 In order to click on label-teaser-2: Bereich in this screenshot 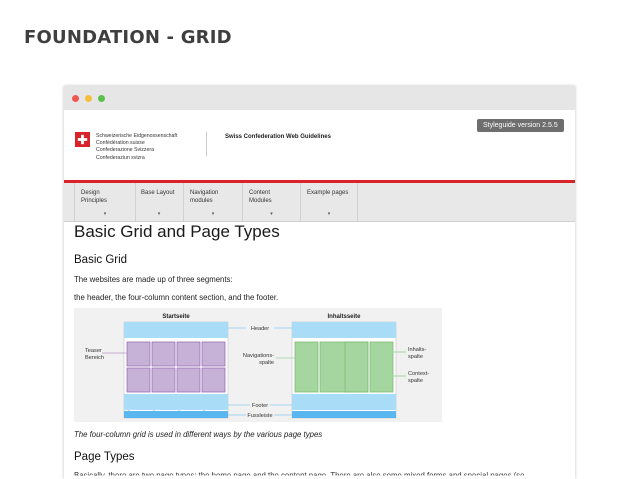, I will do `click(94, 358)`.